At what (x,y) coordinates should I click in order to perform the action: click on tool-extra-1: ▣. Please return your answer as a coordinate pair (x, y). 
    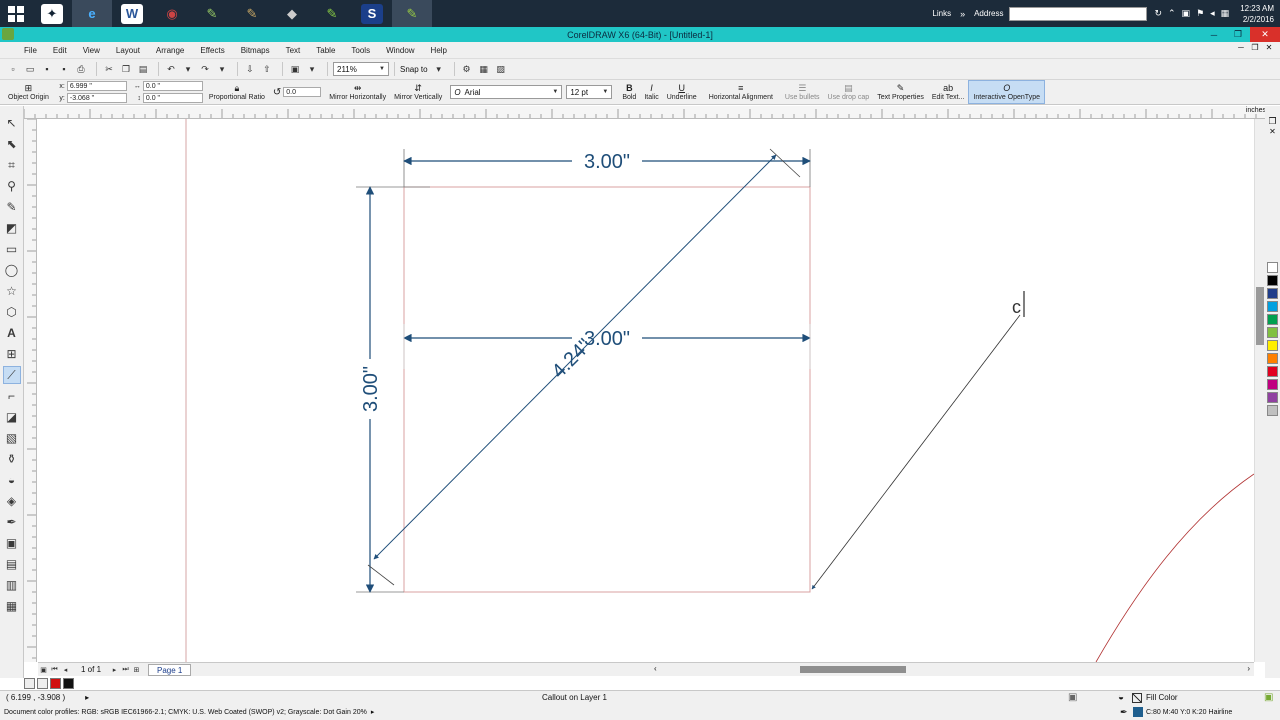
    Looking at the image, I should click on (12, 543).